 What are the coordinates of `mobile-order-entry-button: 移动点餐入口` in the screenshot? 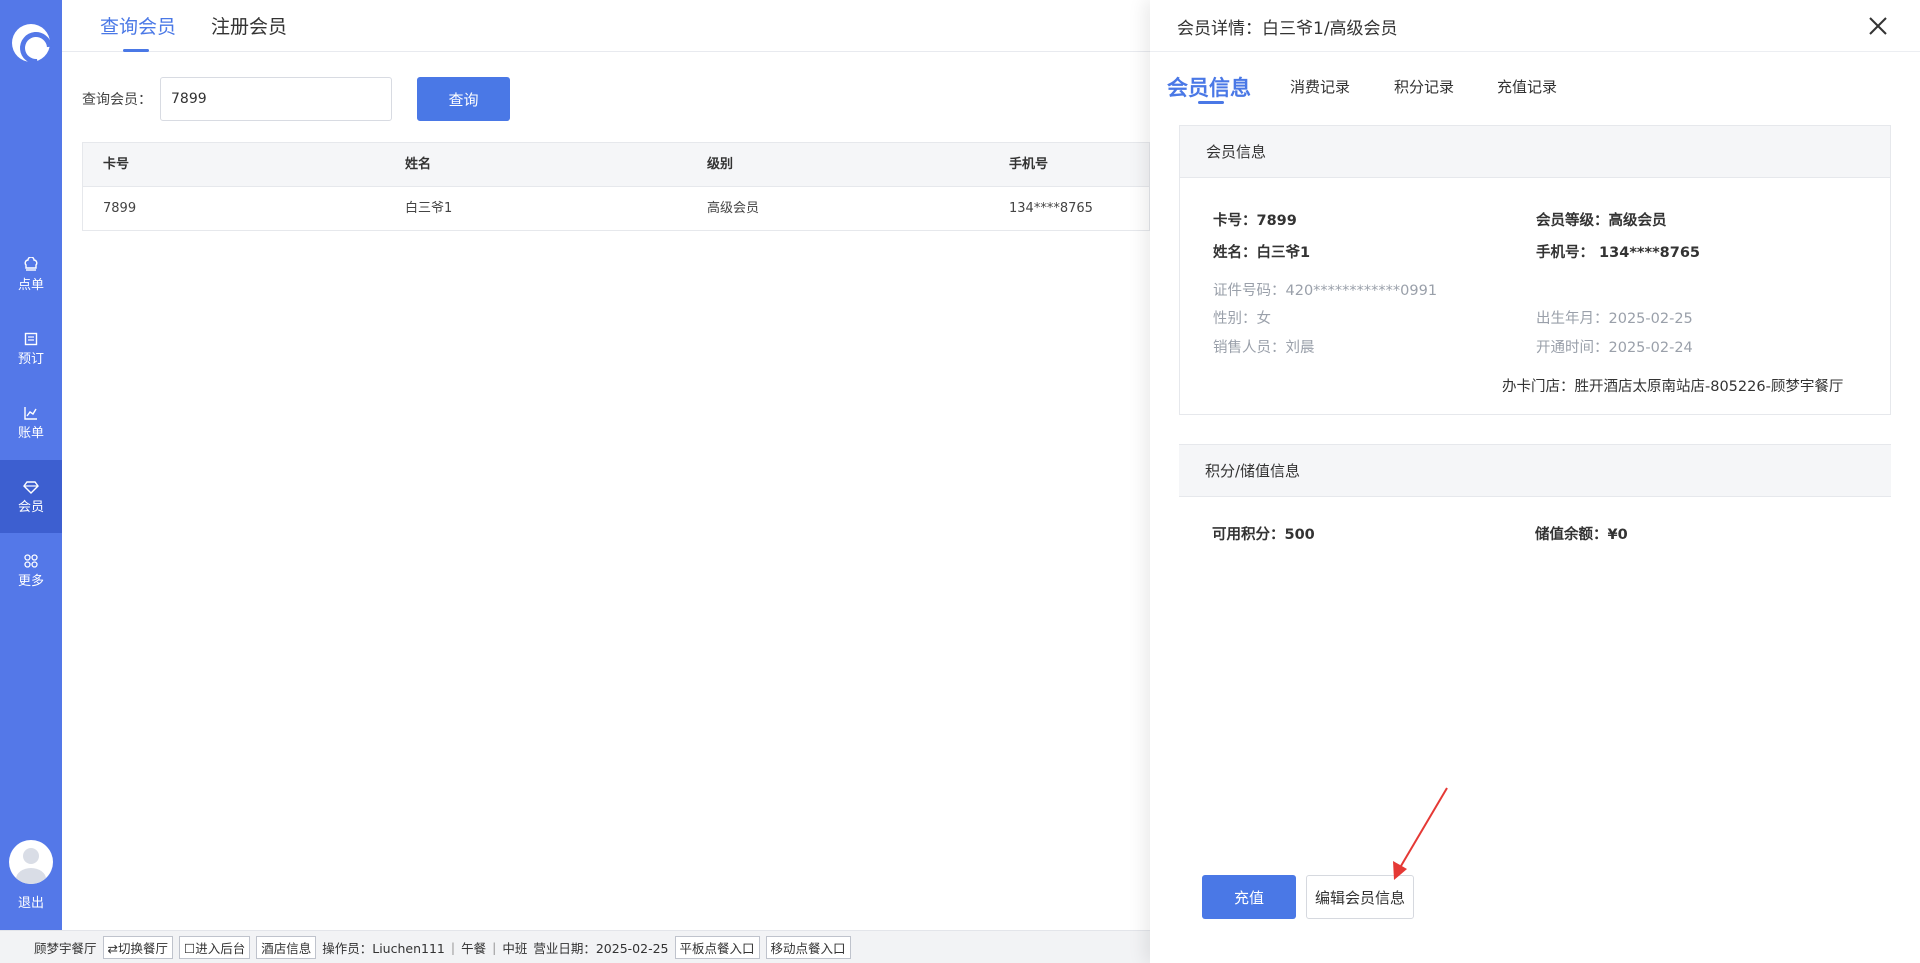 It's located at (808, 947).